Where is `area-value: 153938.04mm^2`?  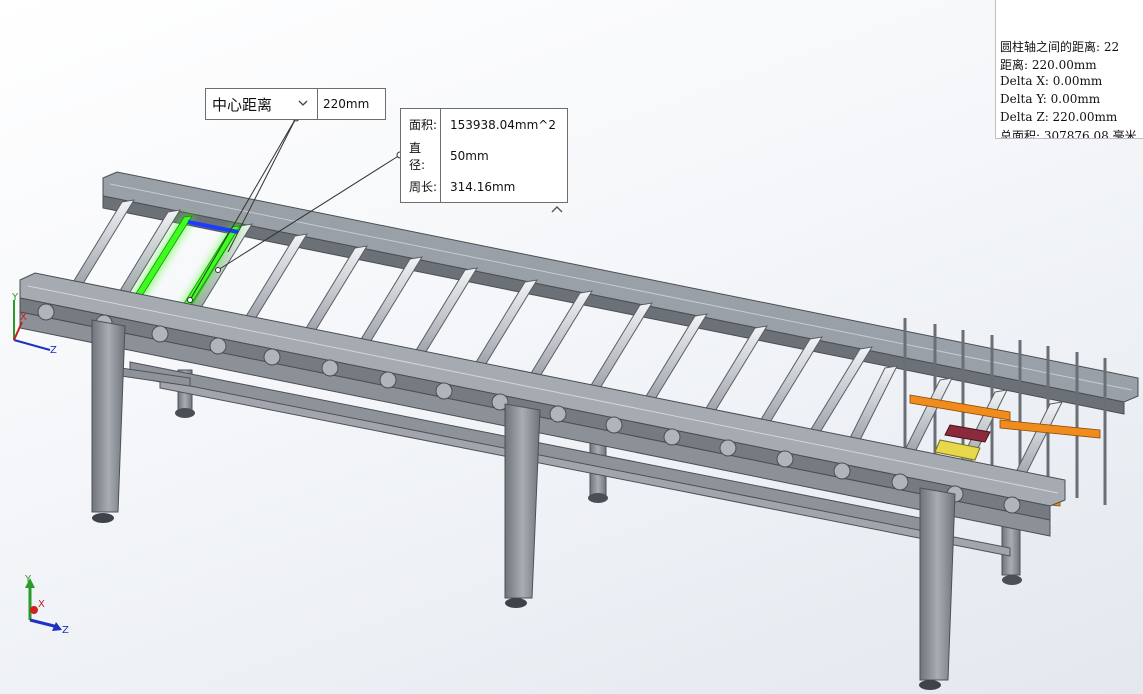 area-value: 153938.04mm^2 is located at coordinates (503, 124).